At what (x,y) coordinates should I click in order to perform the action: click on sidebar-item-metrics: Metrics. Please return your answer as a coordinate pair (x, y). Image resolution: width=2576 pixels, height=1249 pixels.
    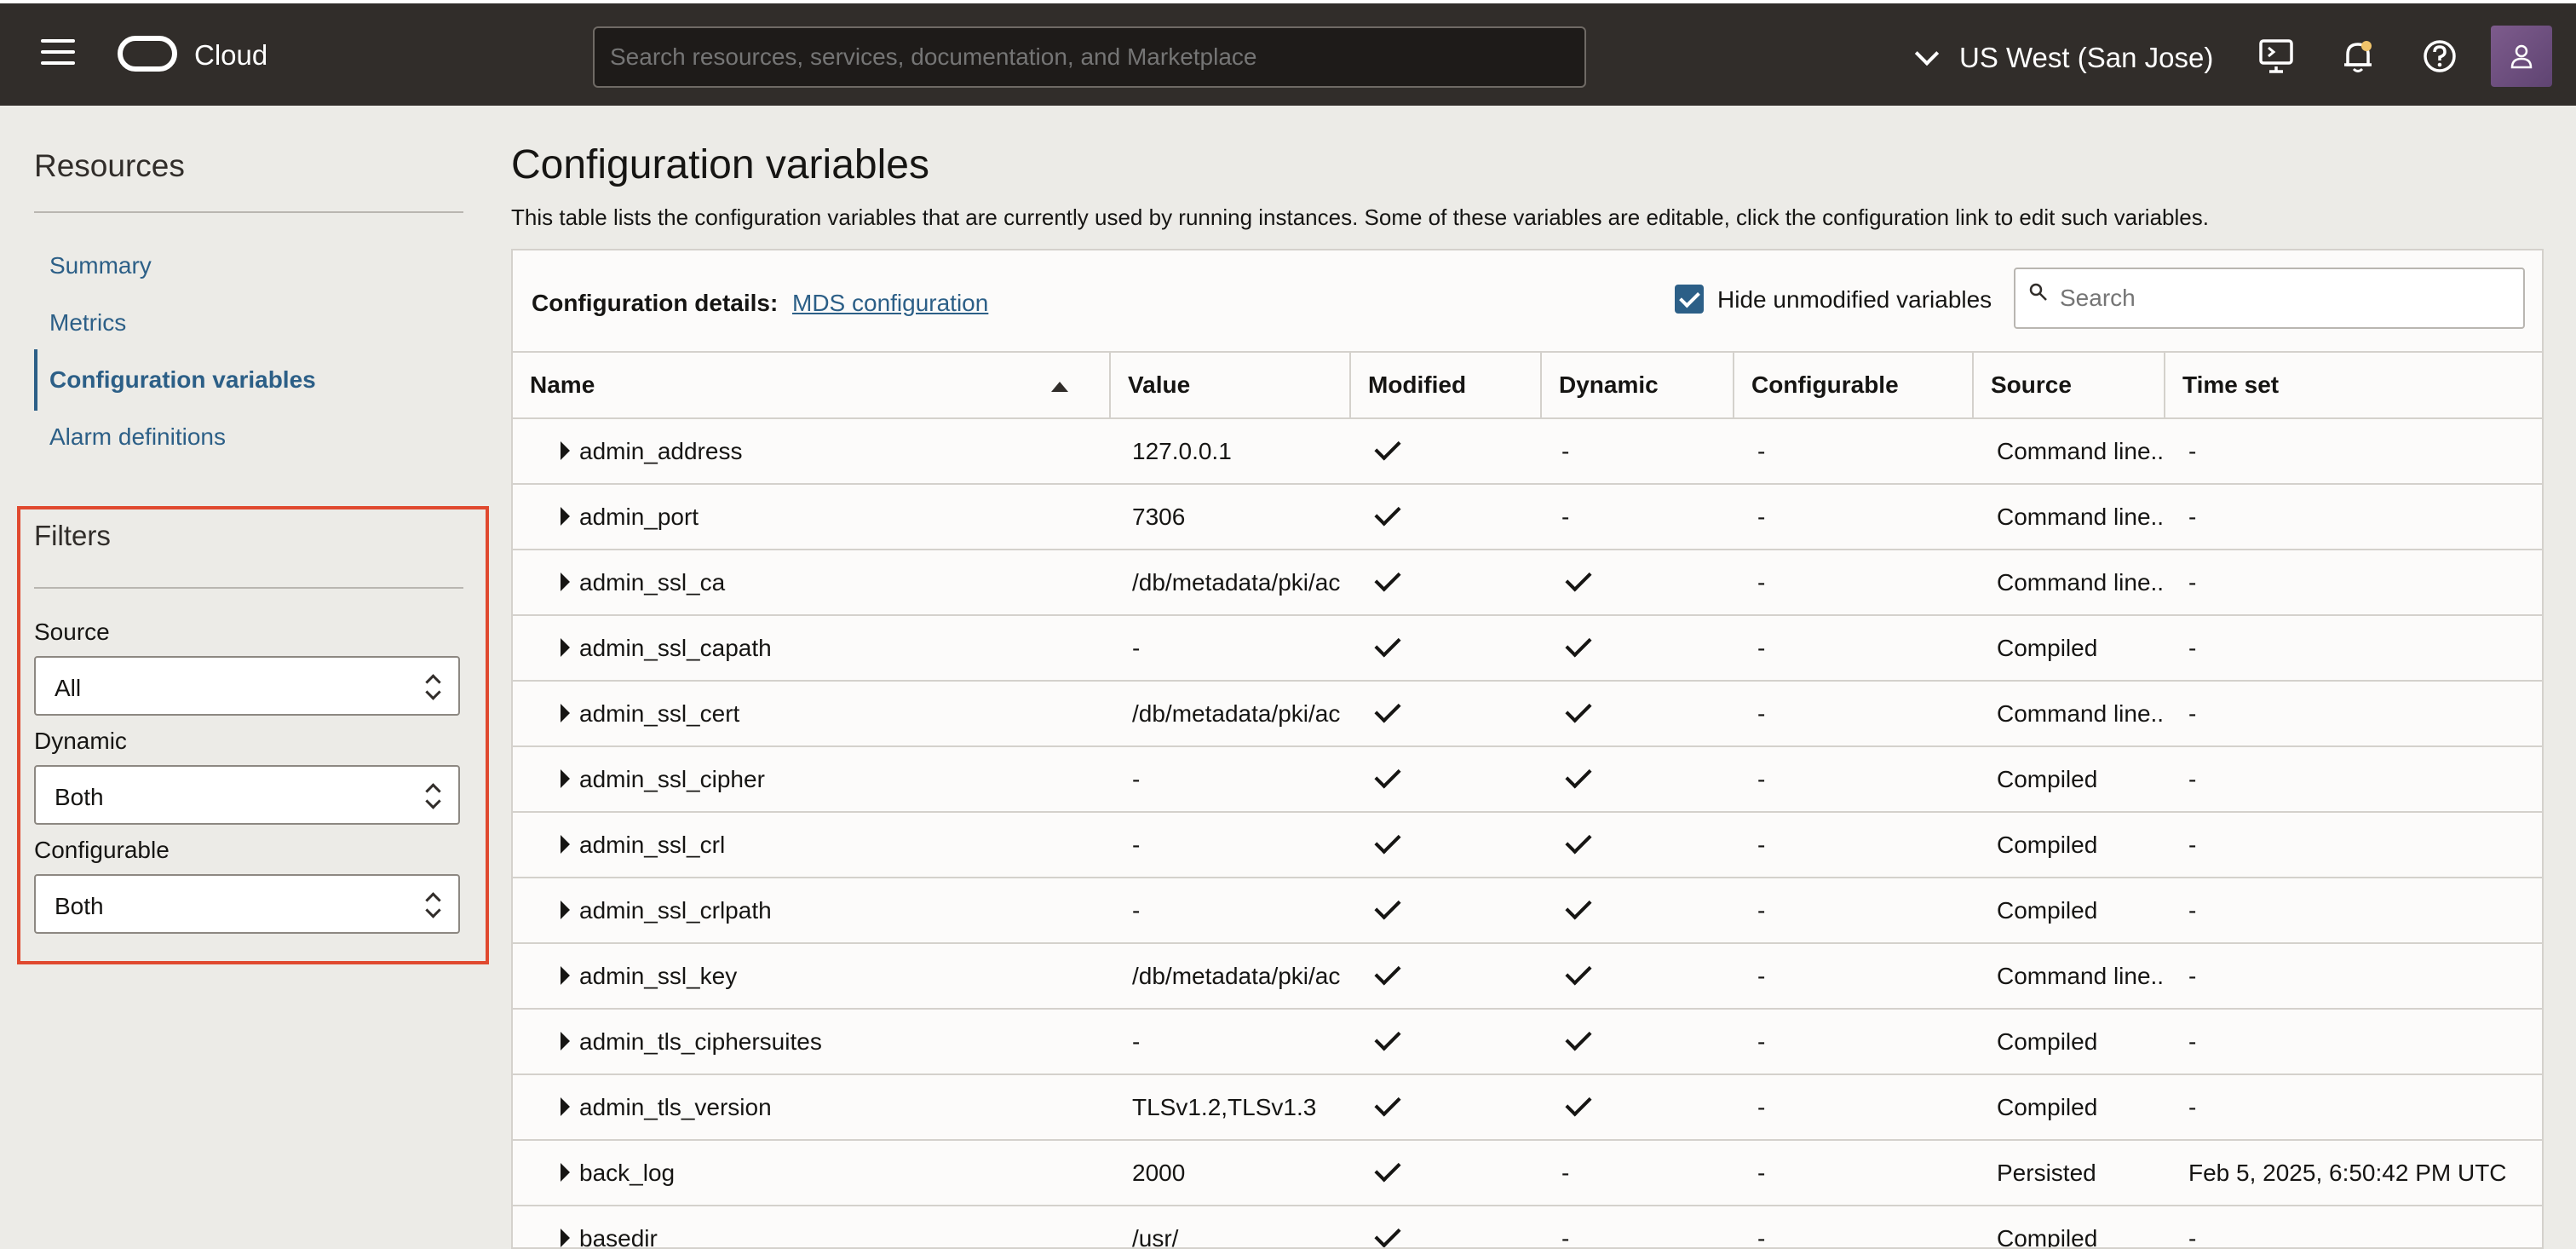
    Looking at the image, I should click on (88, 323).